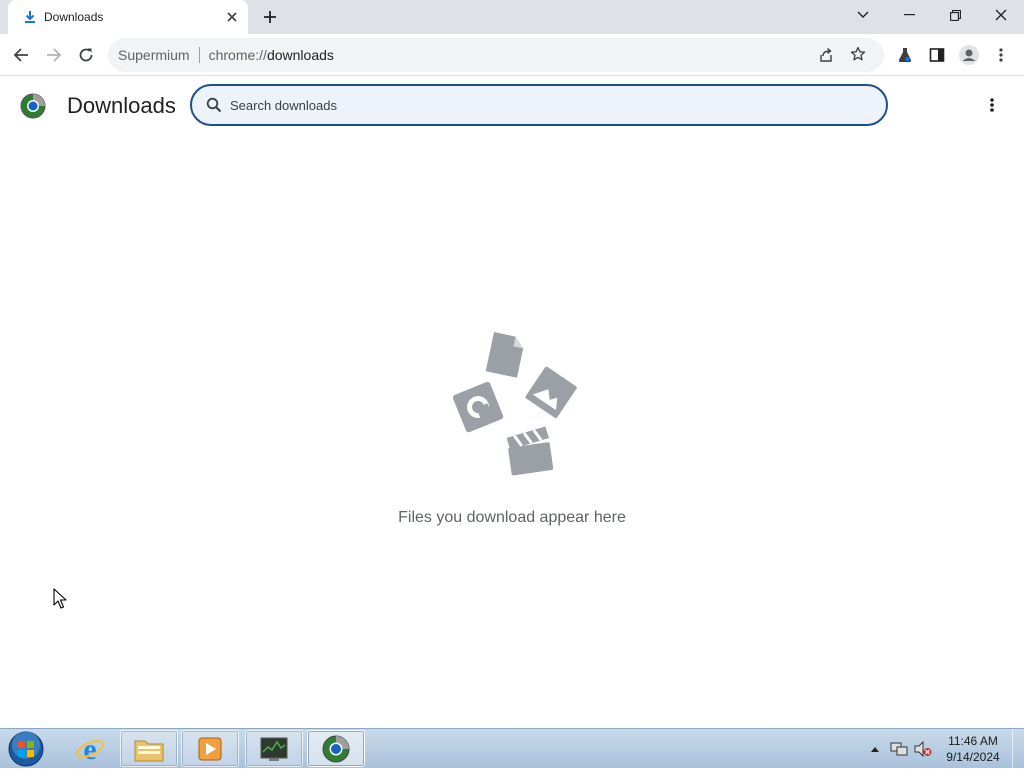 The image size is (1024, 769). I want to click on close-window-button, so click(1001, 15).